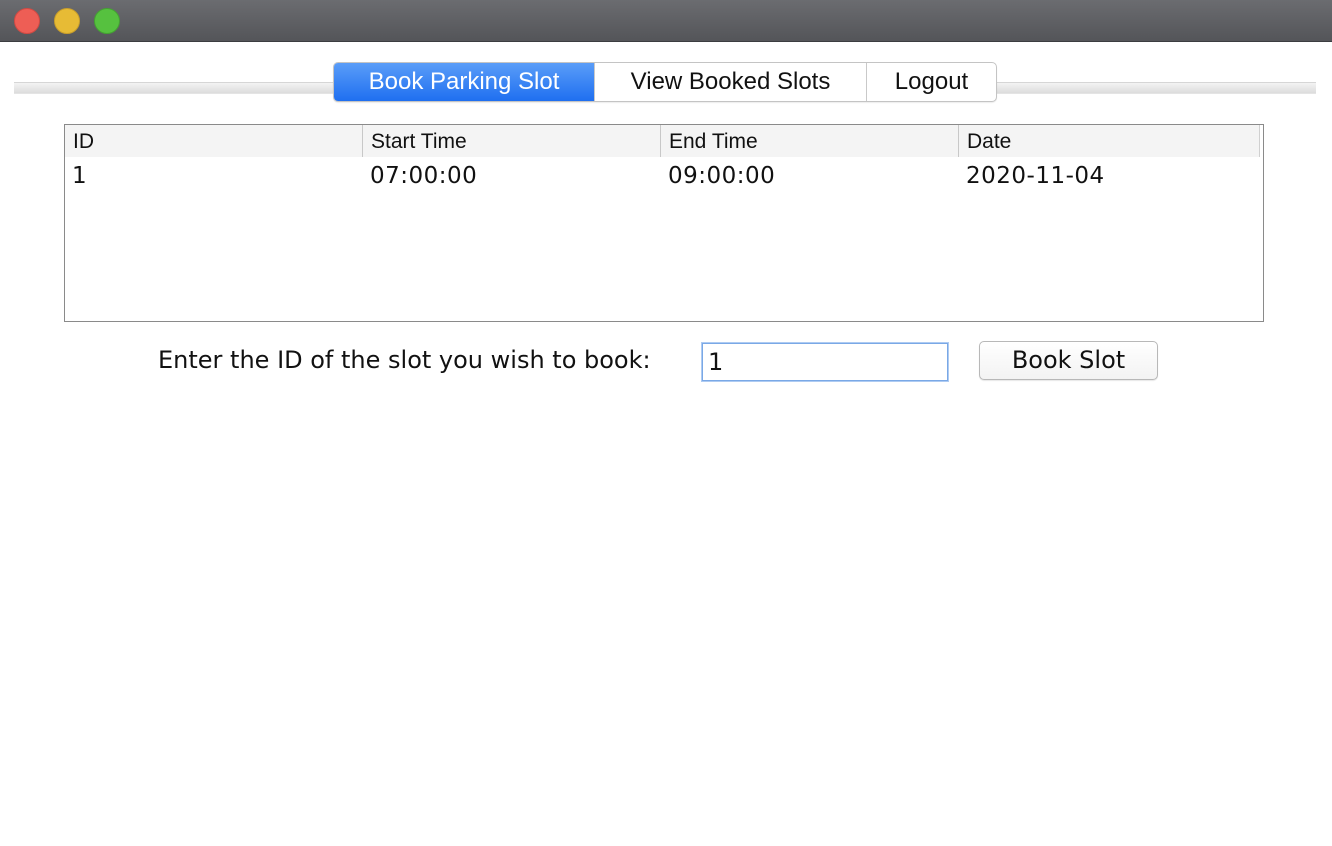 The image size is (1332, 846). Describe the element at coordinates (825, 362) in the screenshot. I see `slot-id-input` at that location.